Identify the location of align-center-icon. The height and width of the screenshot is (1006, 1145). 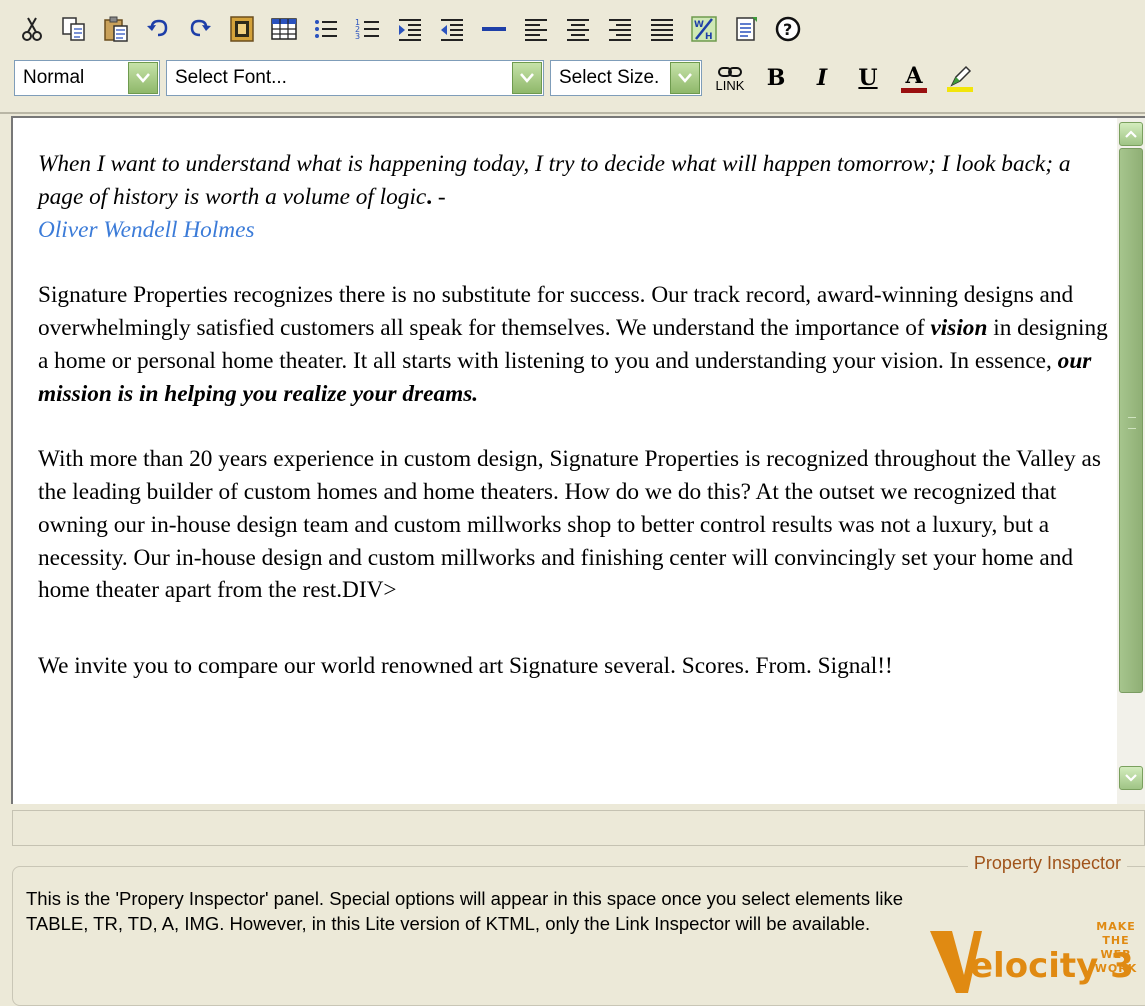
(578, 30).